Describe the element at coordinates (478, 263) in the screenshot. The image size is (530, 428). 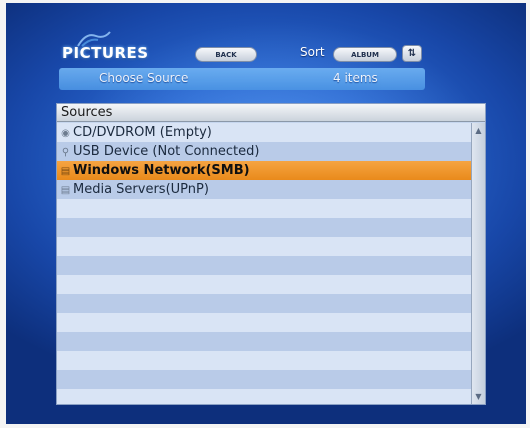
I see `scrollbar: ▲ ▼` at that location.